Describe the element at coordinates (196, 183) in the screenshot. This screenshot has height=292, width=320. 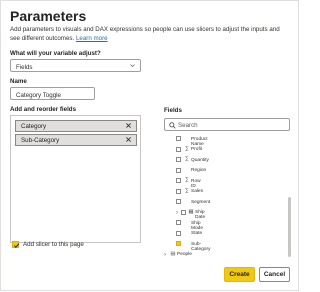
I see `field-row-label: Row ID` at that location.